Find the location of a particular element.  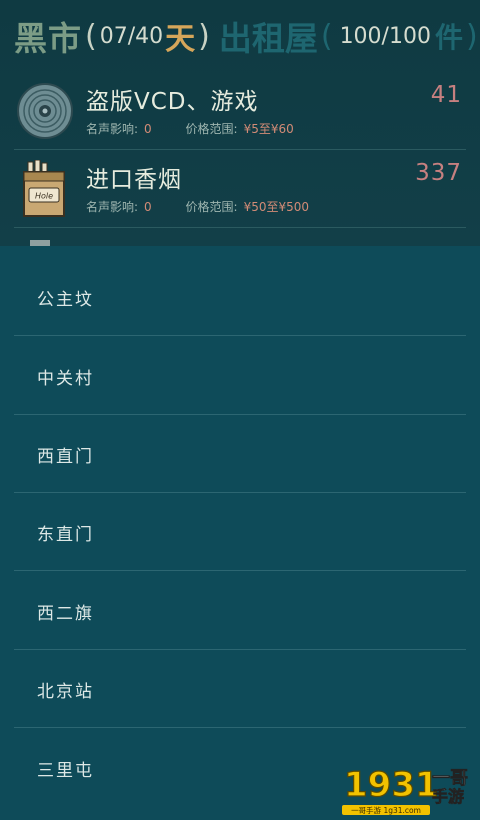

location-label: 西直门 is located at coordinates (65, 456).